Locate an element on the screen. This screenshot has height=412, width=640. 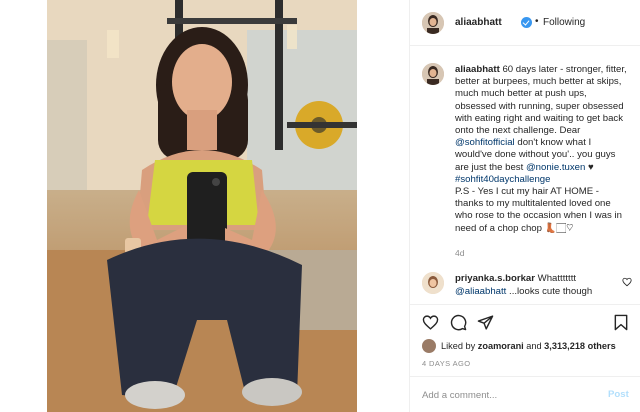
liker-avatar is located at coordinates (429, 346).